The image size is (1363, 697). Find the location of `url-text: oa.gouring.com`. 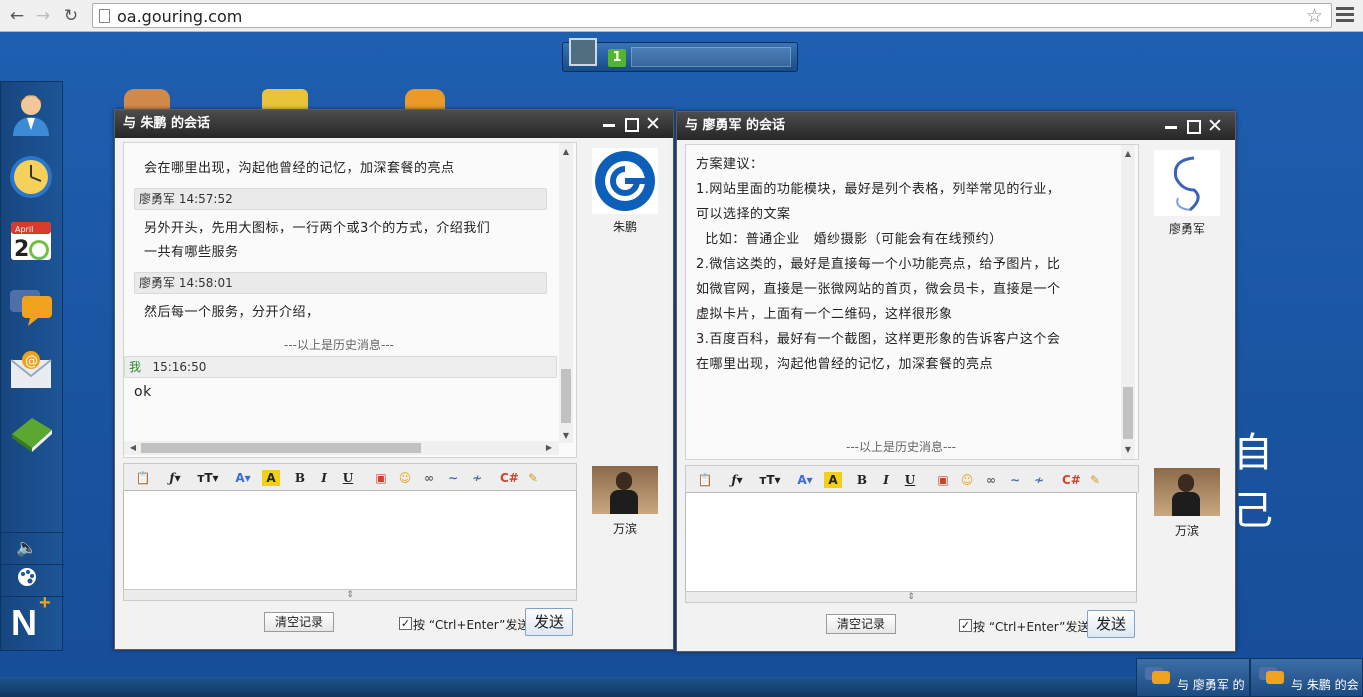

url-text: oa.gouring.com is located at coordinates (179, 16).